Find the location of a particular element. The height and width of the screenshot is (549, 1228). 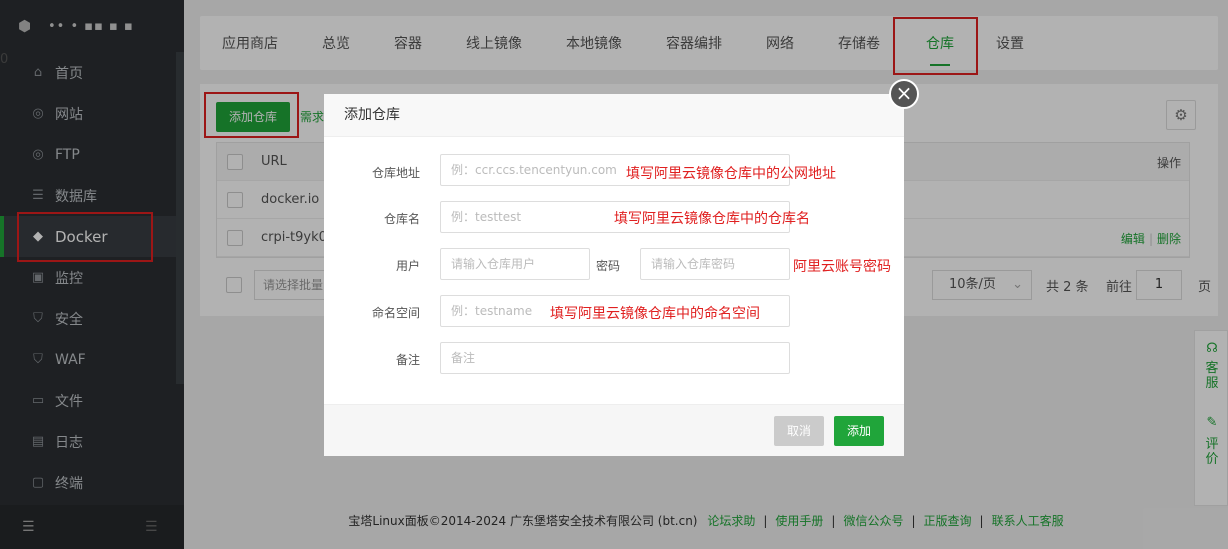

annotation-account: 阿里云账号密码 is located at coordinates (842, 267).